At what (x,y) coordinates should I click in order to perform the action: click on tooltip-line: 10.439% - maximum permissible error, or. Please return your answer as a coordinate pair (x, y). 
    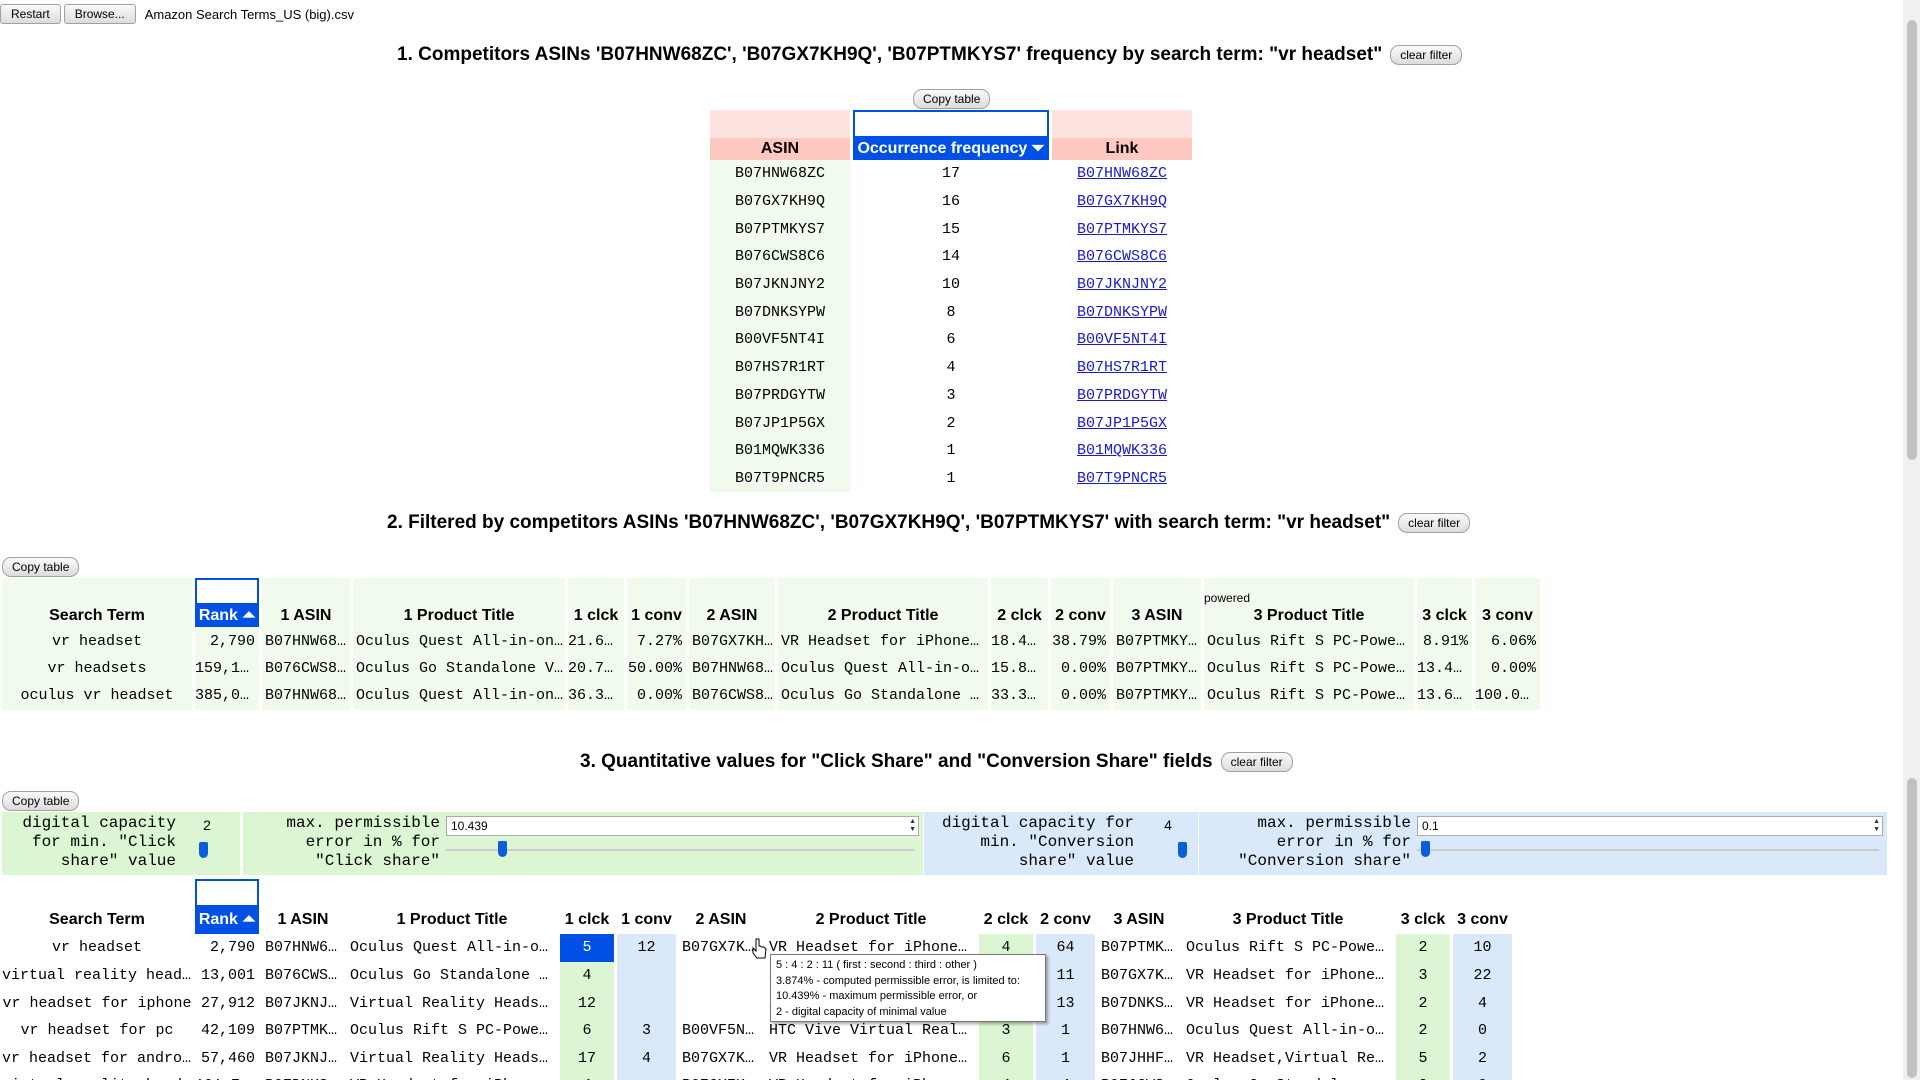
    Looking at the image, I should click on (877, 996).